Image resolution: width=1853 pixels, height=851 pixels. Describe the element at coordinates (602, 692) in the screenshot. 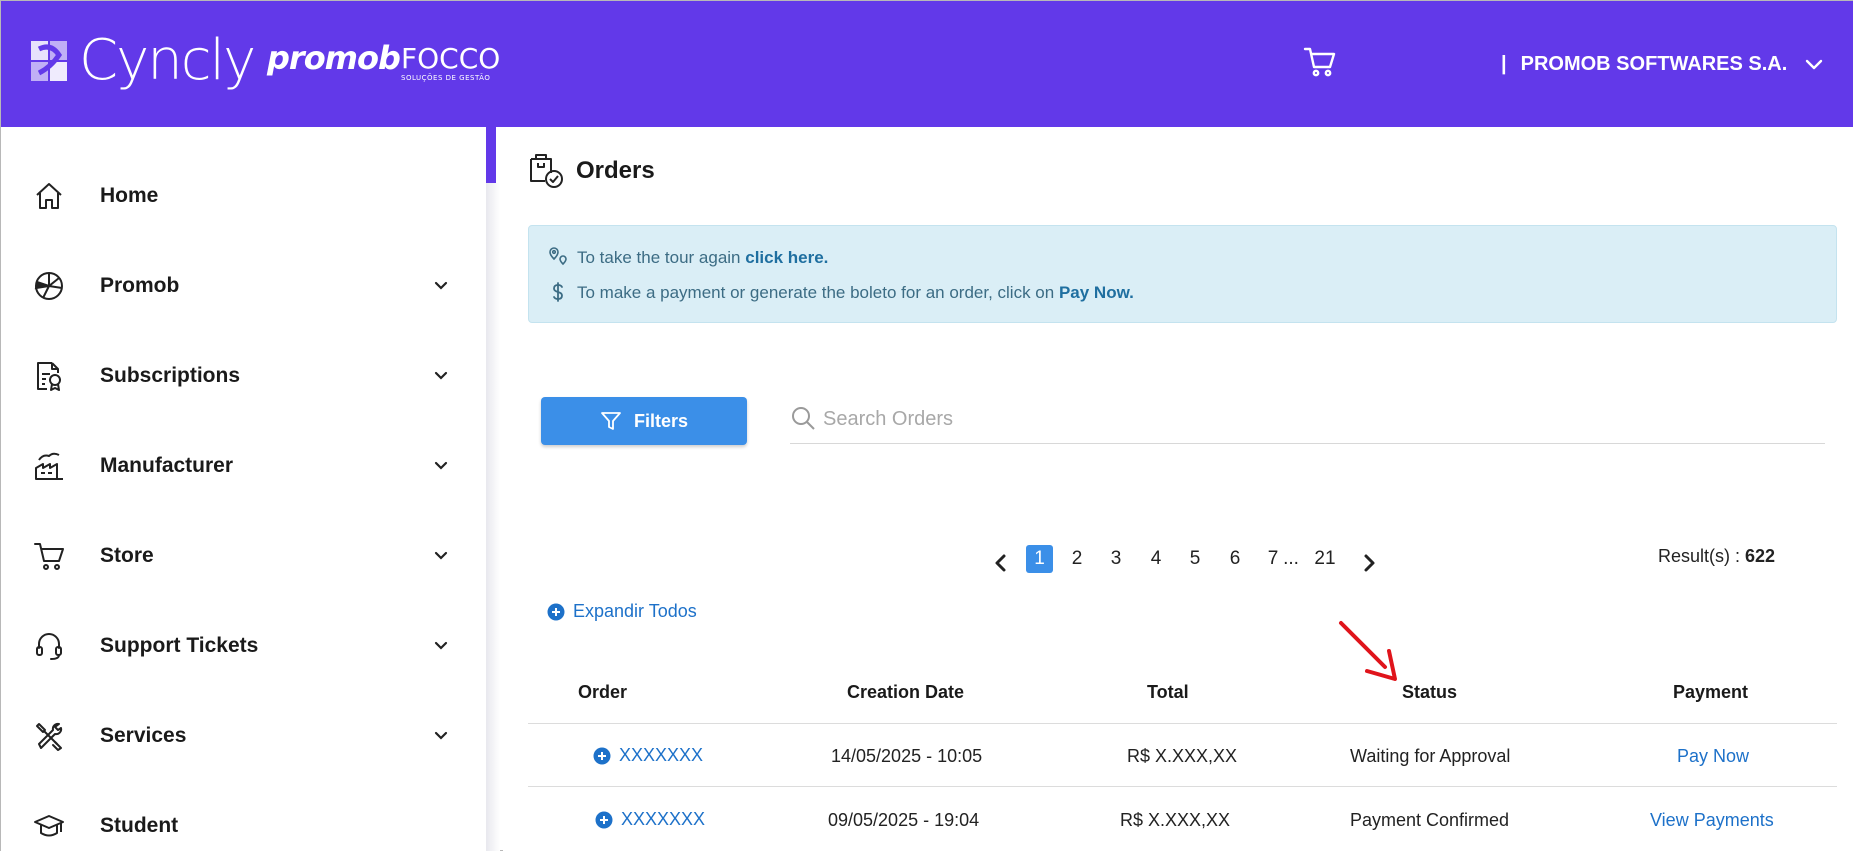

I see `column-header-order: Order` at that location.